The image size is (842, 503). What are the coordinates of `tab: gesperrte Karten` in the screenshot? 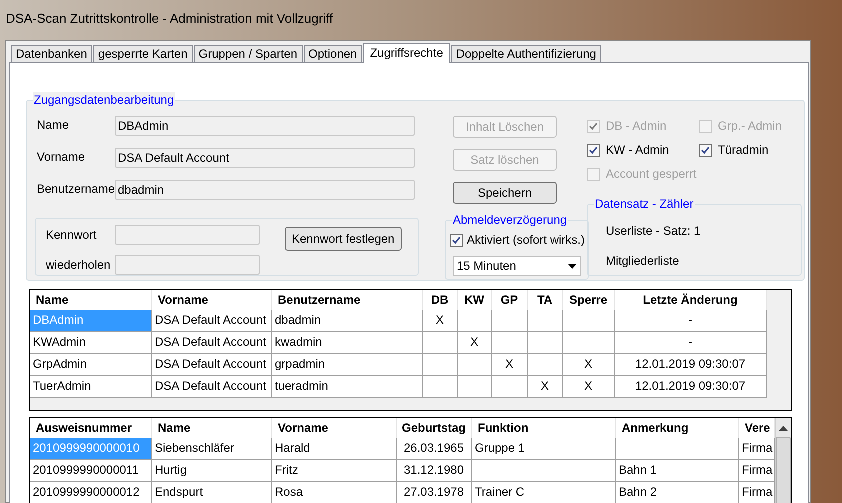 It's located at (143, 53).